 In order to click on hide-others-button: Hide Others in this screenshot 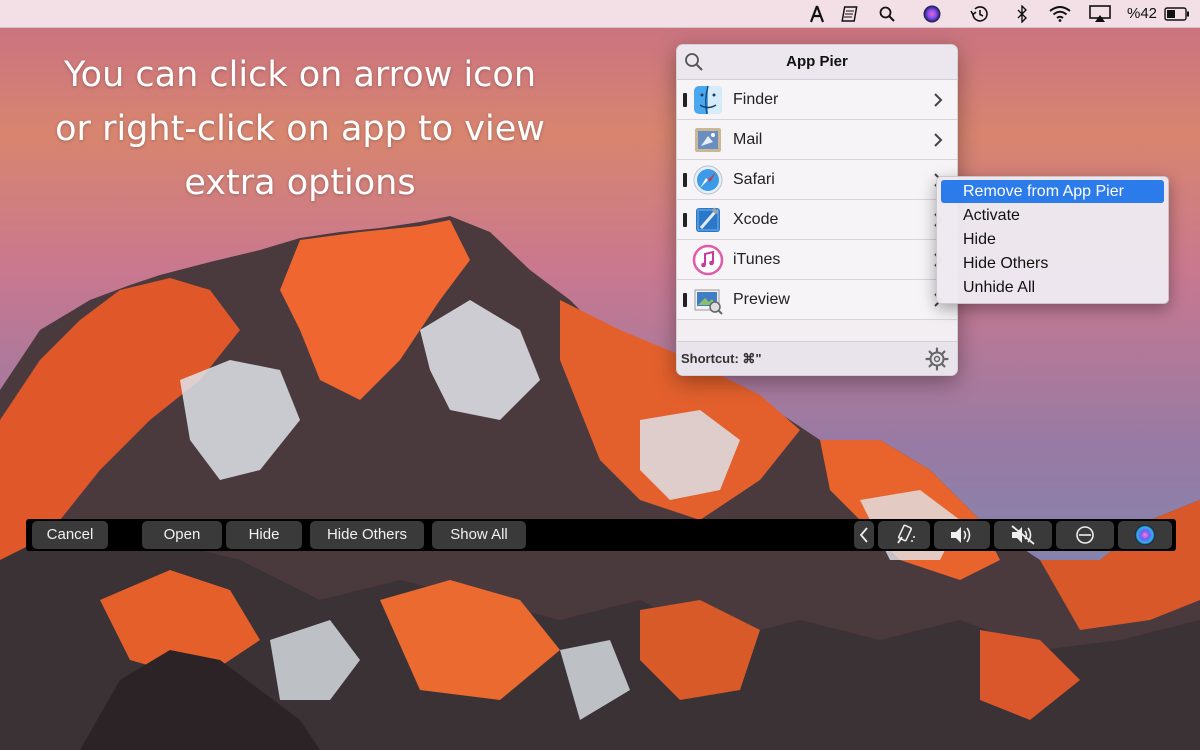, I will do `click(367, 535)`.